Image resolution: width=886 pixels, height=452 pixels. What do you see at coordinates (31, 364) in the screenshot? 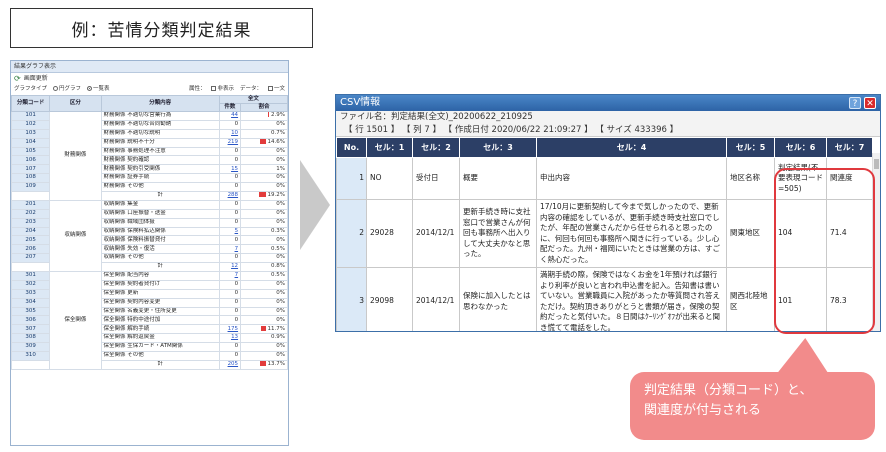
I see `code-cell` at bounding box center [31, 364].